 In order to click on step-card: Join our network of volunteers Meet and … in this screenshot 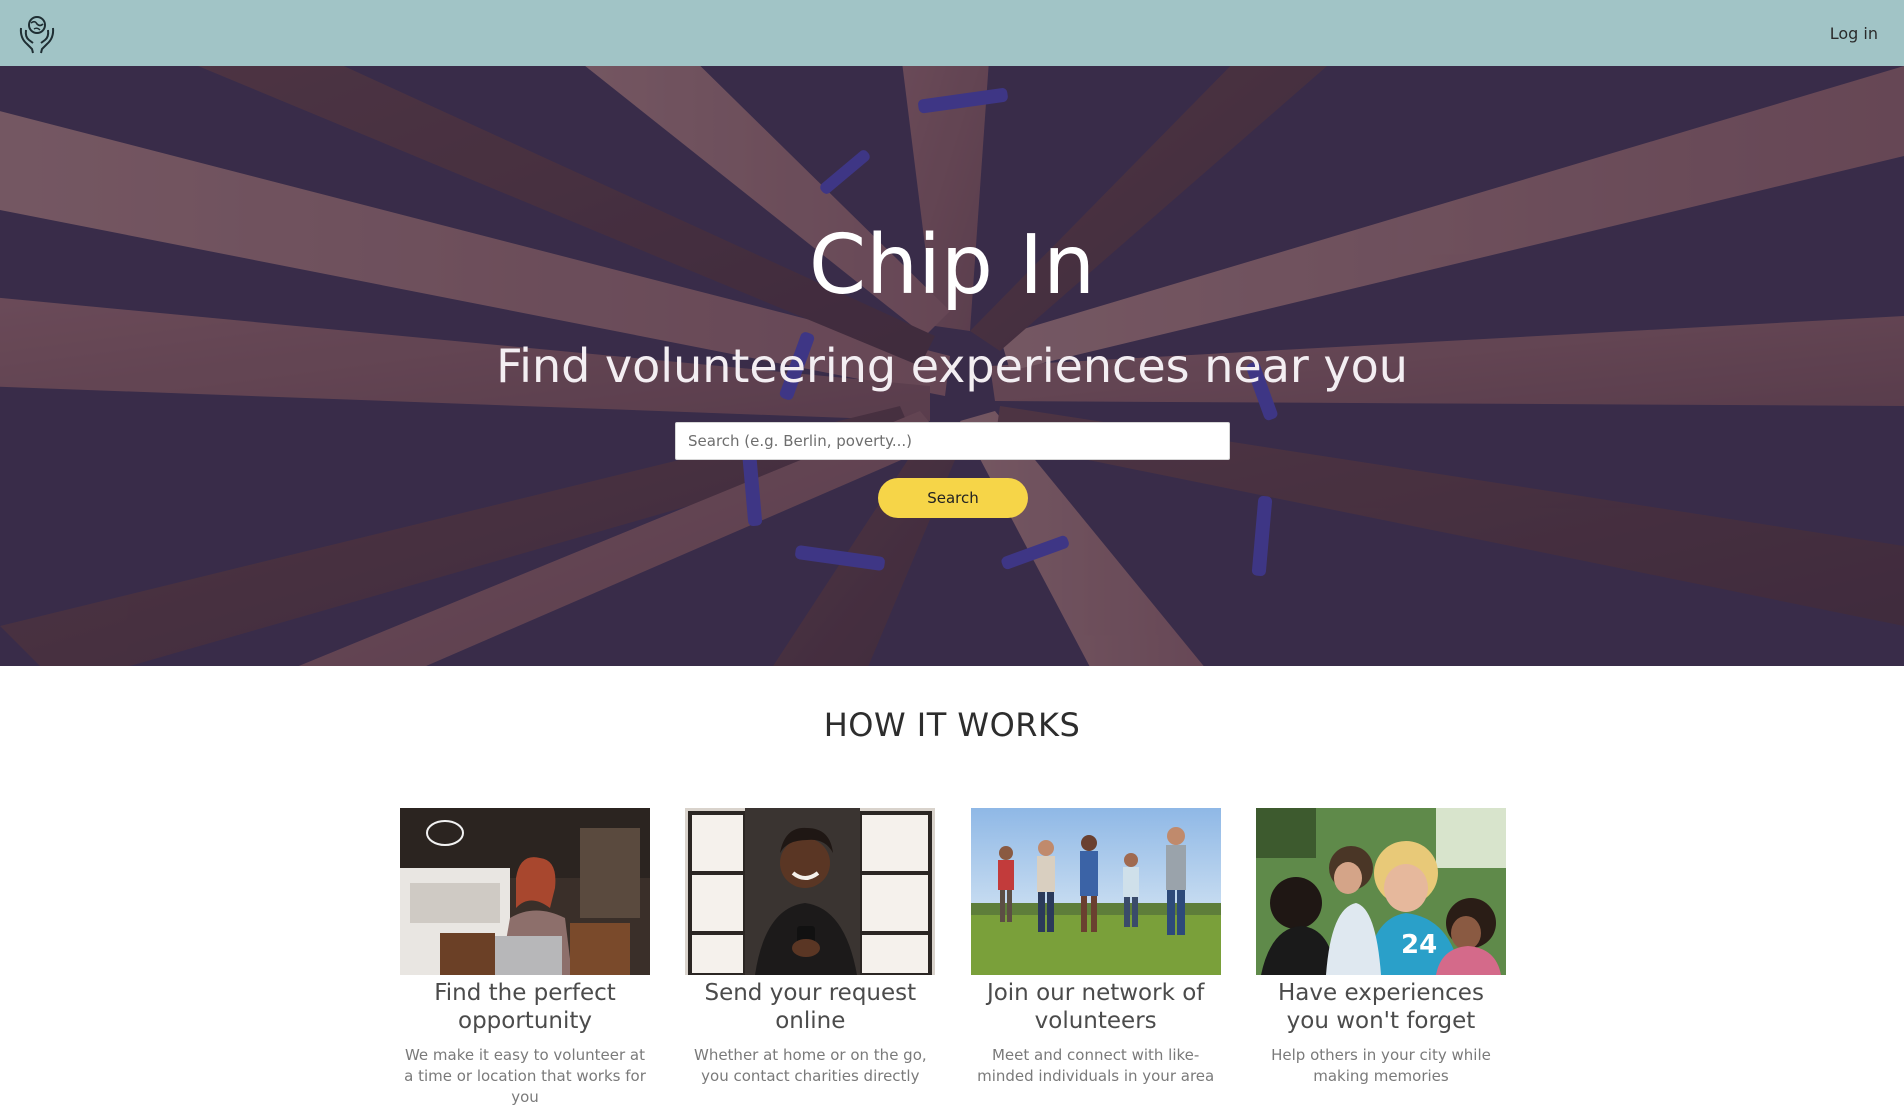, I will do `click(1095, 958)`.